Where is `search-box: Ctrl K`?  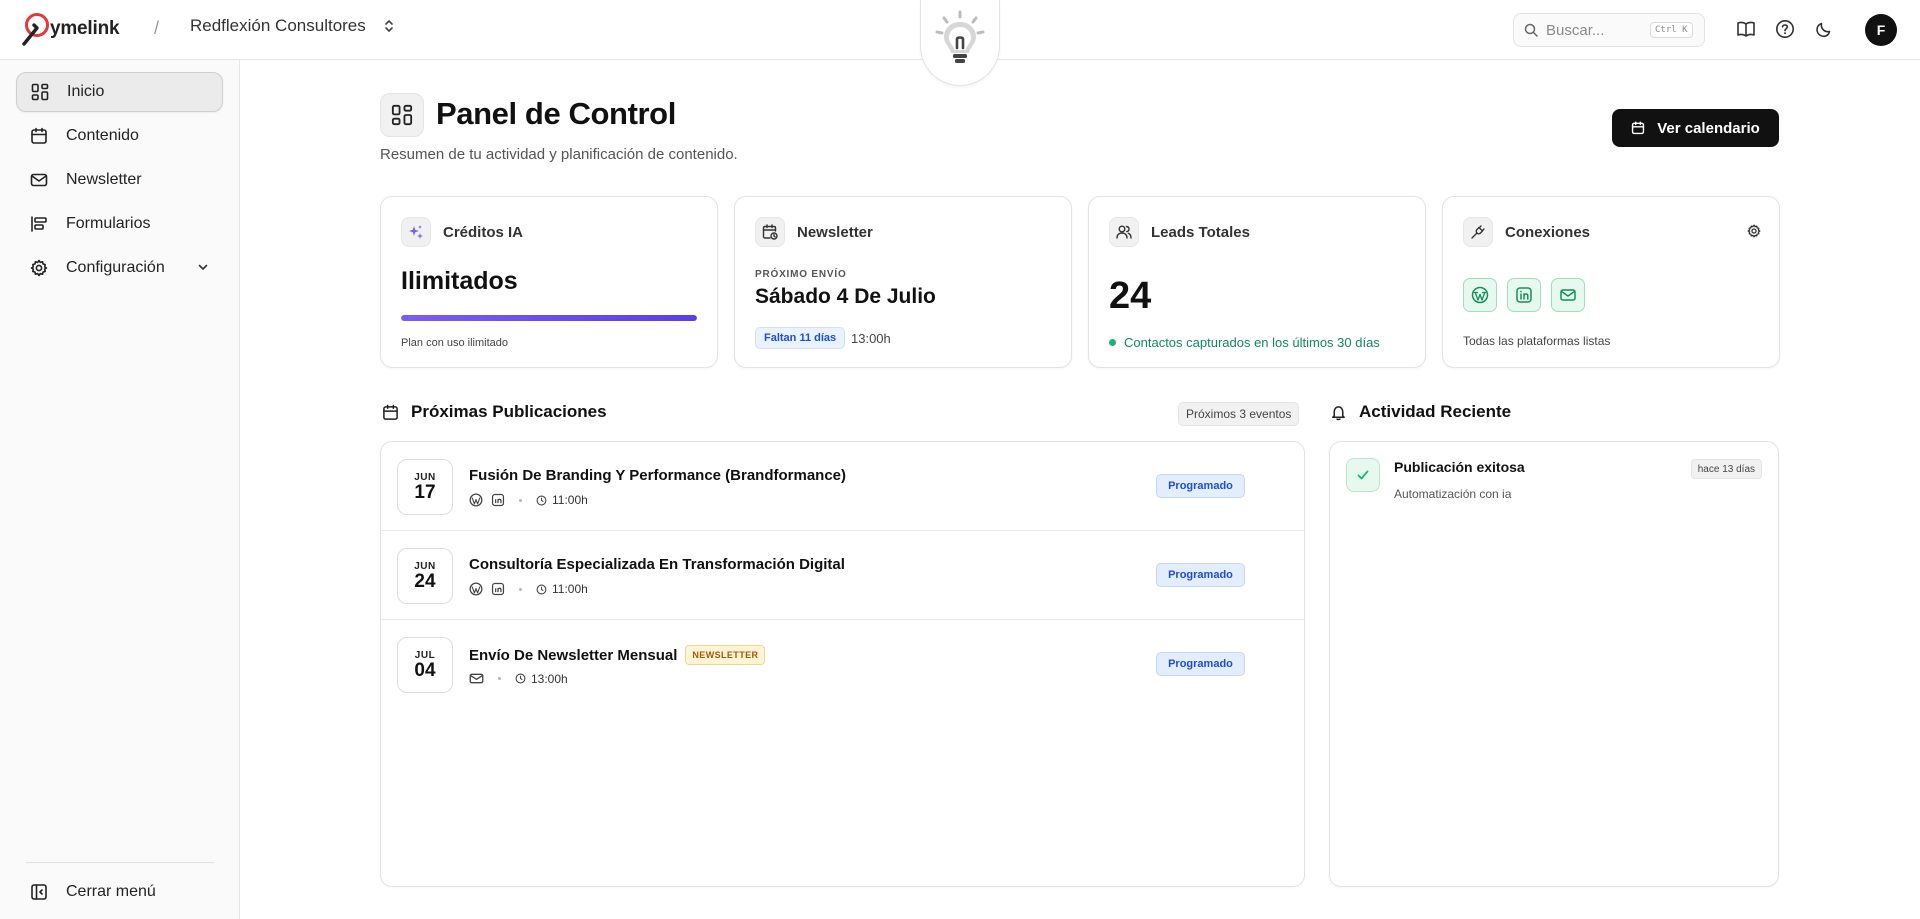
search-box: Ctrl K is located at coordinates (1609, 30).